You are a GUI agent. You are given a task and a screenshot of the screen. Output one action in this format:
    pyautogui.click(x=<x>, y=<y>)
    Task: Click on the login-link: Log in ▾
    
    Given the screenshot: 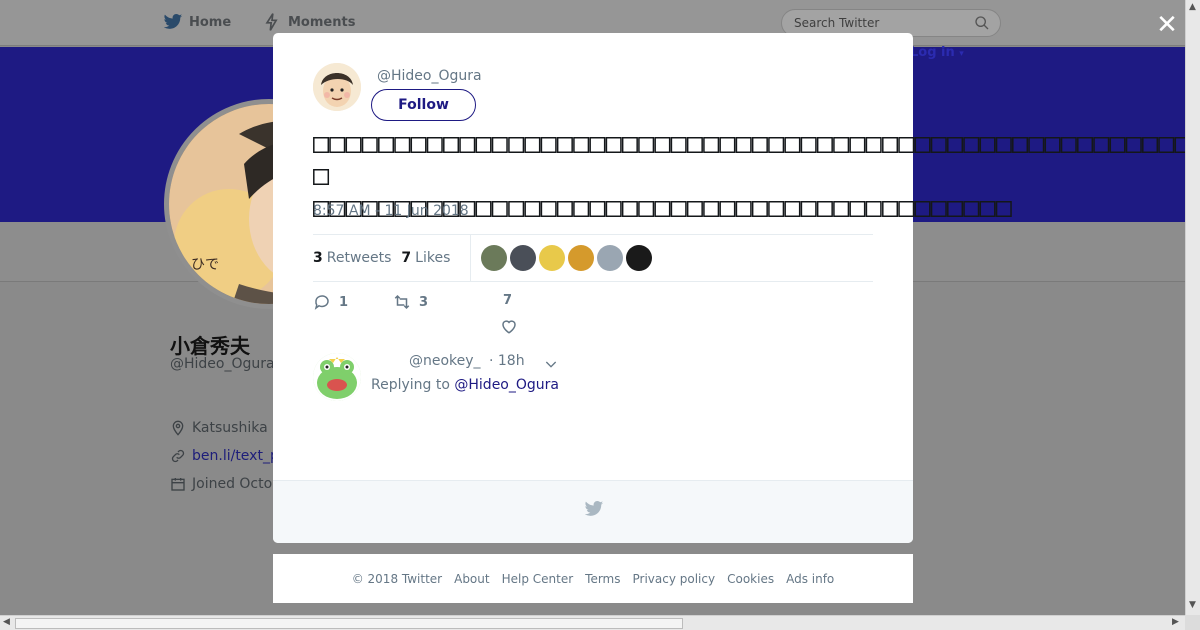 What is the action you would take?
    pyautogui.click(x=937, y=52)
    